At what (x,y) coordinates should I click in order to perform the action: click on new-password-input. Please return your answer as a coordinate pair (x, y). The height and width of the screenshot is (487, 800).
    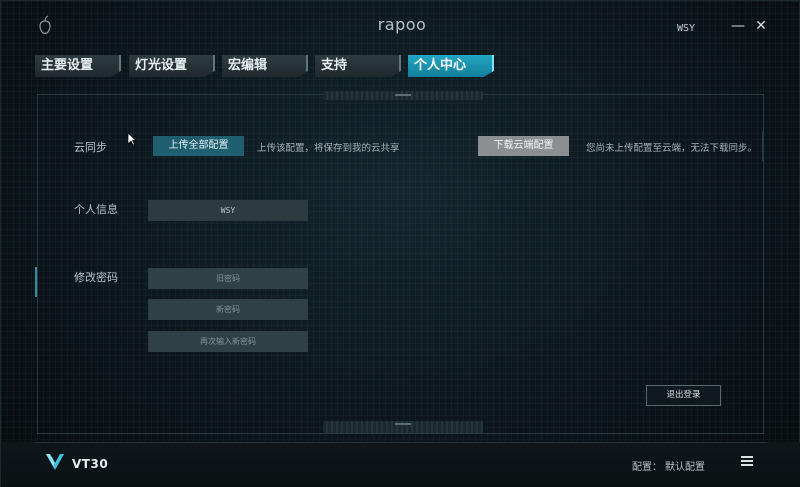
    Looking at the image, I should click on (228, 309).